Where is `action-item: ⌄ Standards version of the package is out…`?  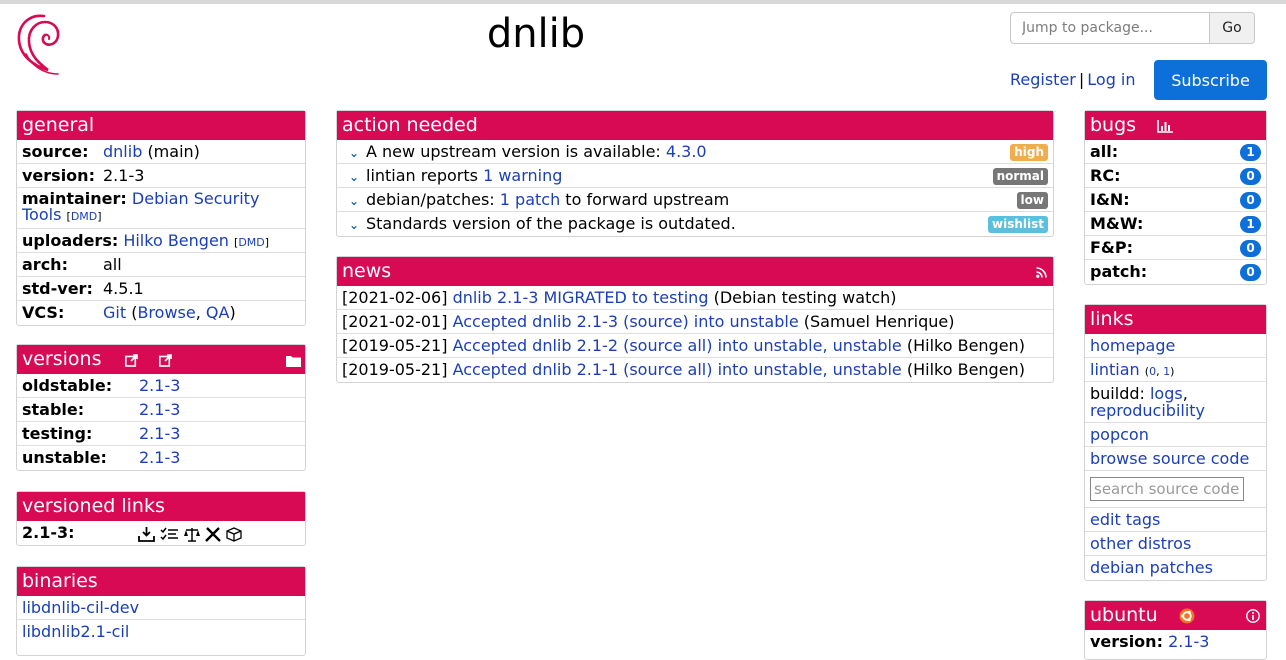 action-item: ⌄ Standards version of the package is out… is located at coordinates (695, 224).